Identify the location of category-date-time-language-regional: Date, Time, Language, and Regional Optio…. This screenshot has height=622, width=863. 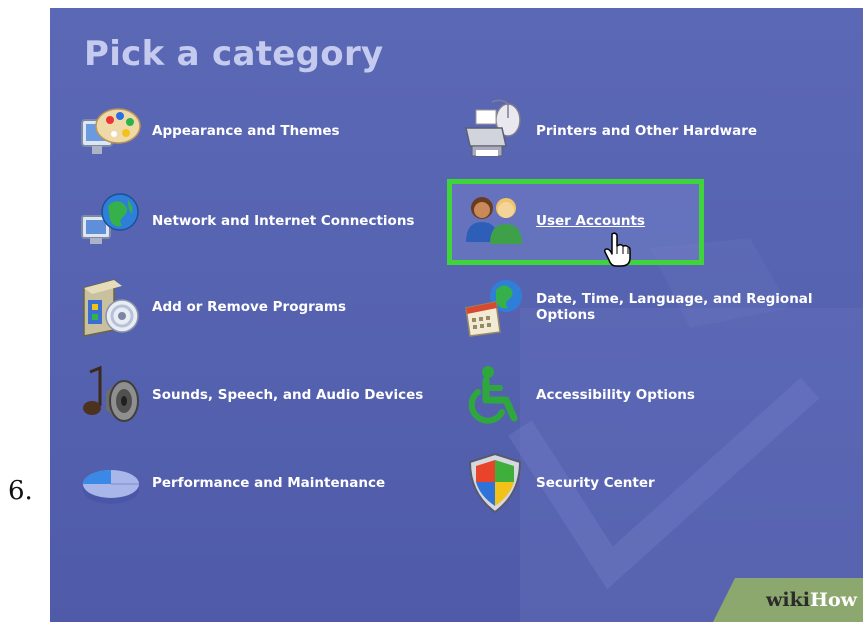
(649, 307).